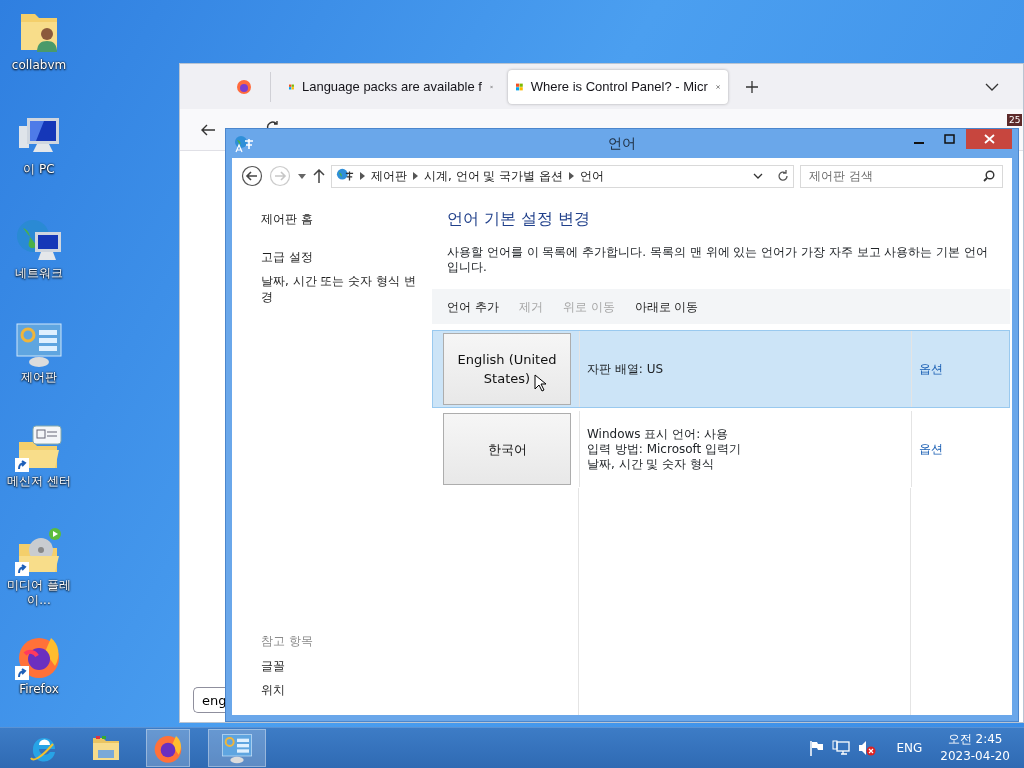 The image size is (1024, 768). What do you see at coordinates (339, 289) in the screenshot?
I see `nav-link: 날짜, 시간 또는 숫자 형식 변경` at bounding box center [339, 289].